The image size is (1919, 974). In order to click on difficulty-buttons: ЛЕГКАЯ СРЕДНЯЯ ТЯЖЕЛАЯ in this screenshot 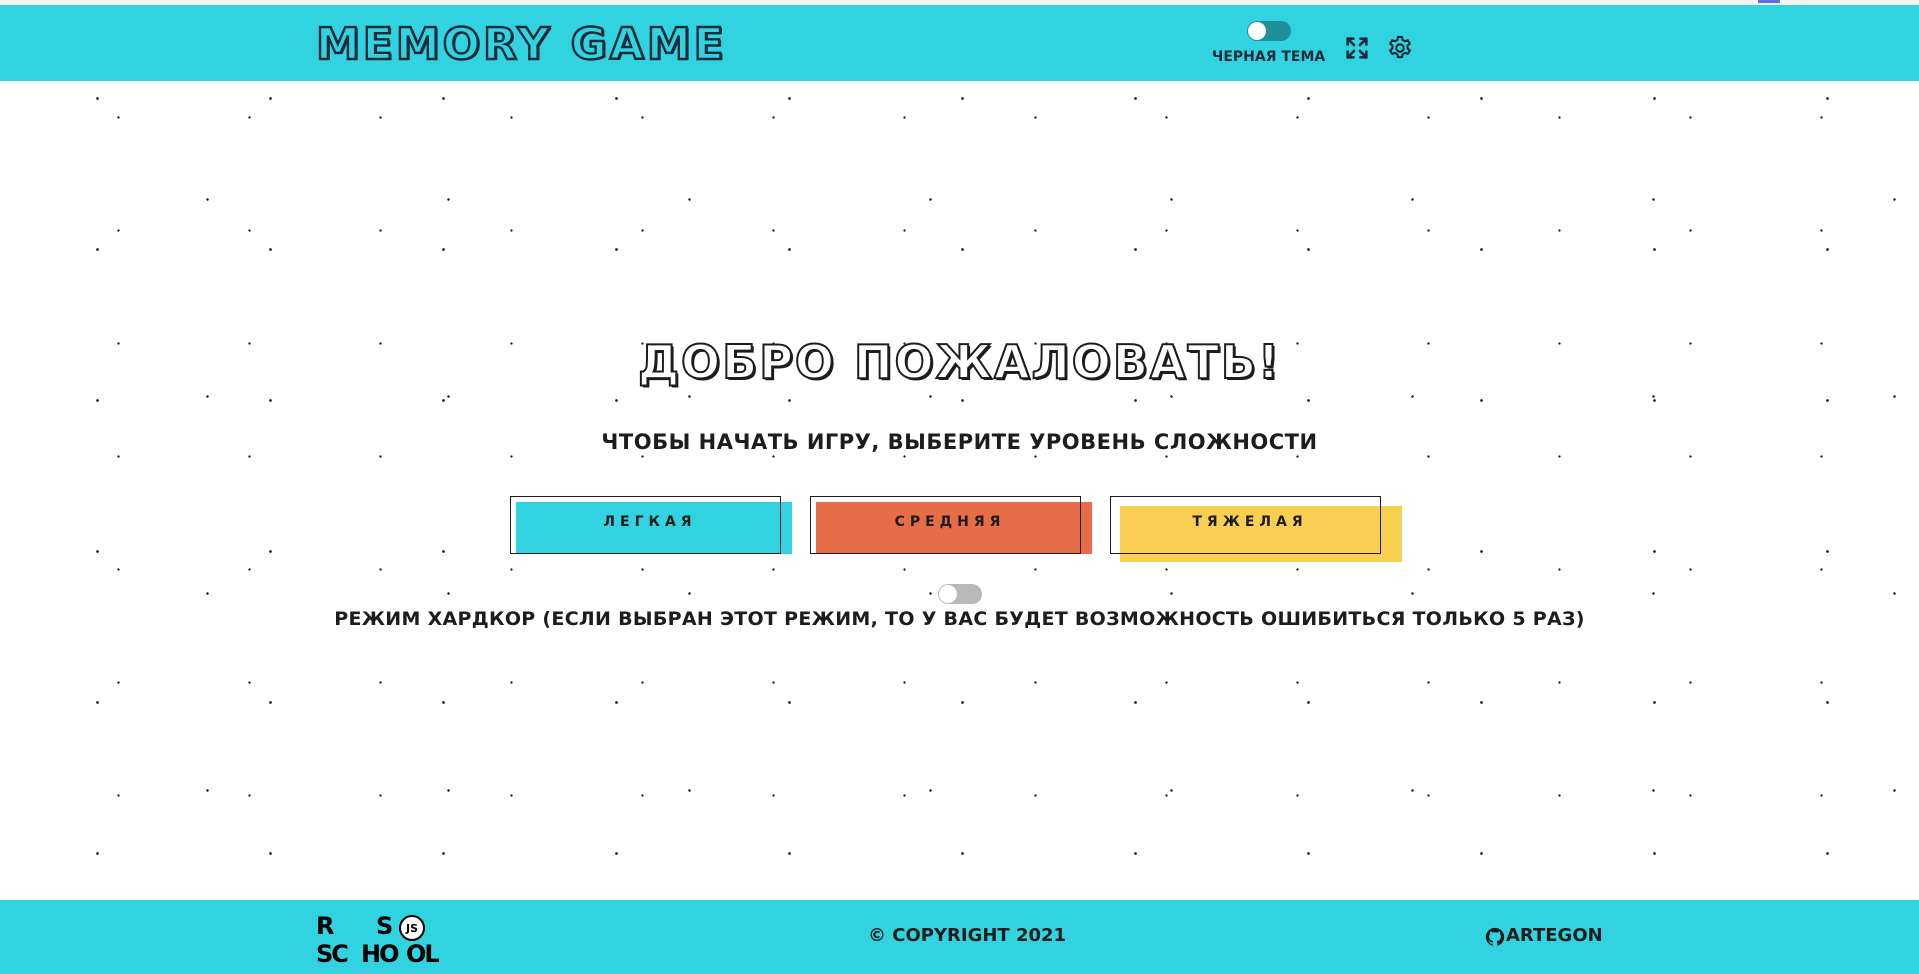, I will do `click(959, 531)`.